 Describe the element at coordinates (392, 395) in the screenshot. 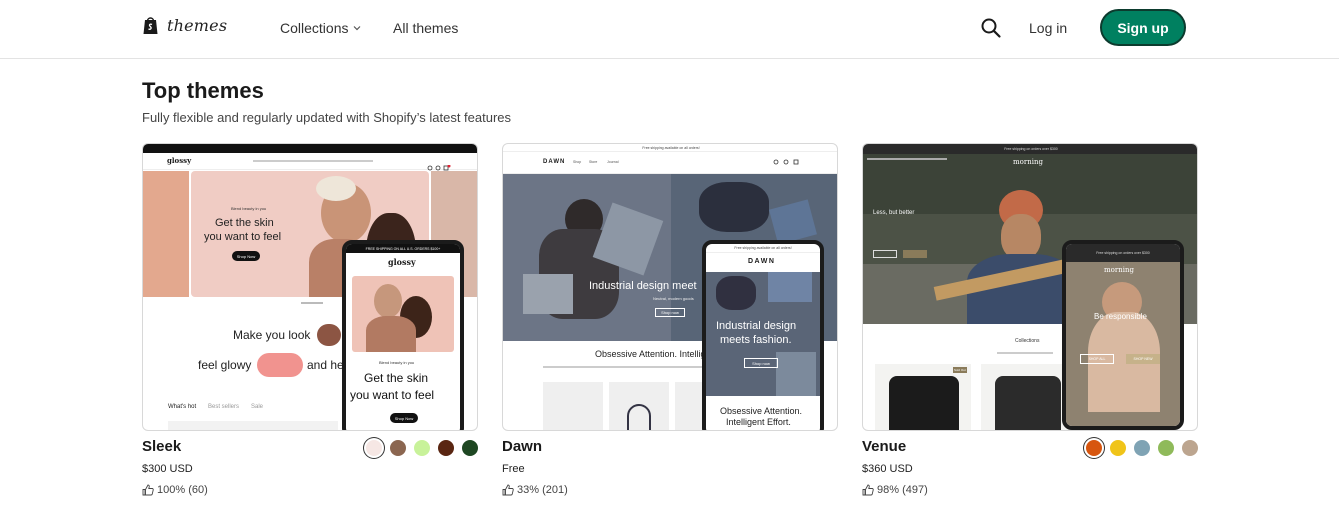

I see `phone-hero-line-2: you want to feel` at that location.